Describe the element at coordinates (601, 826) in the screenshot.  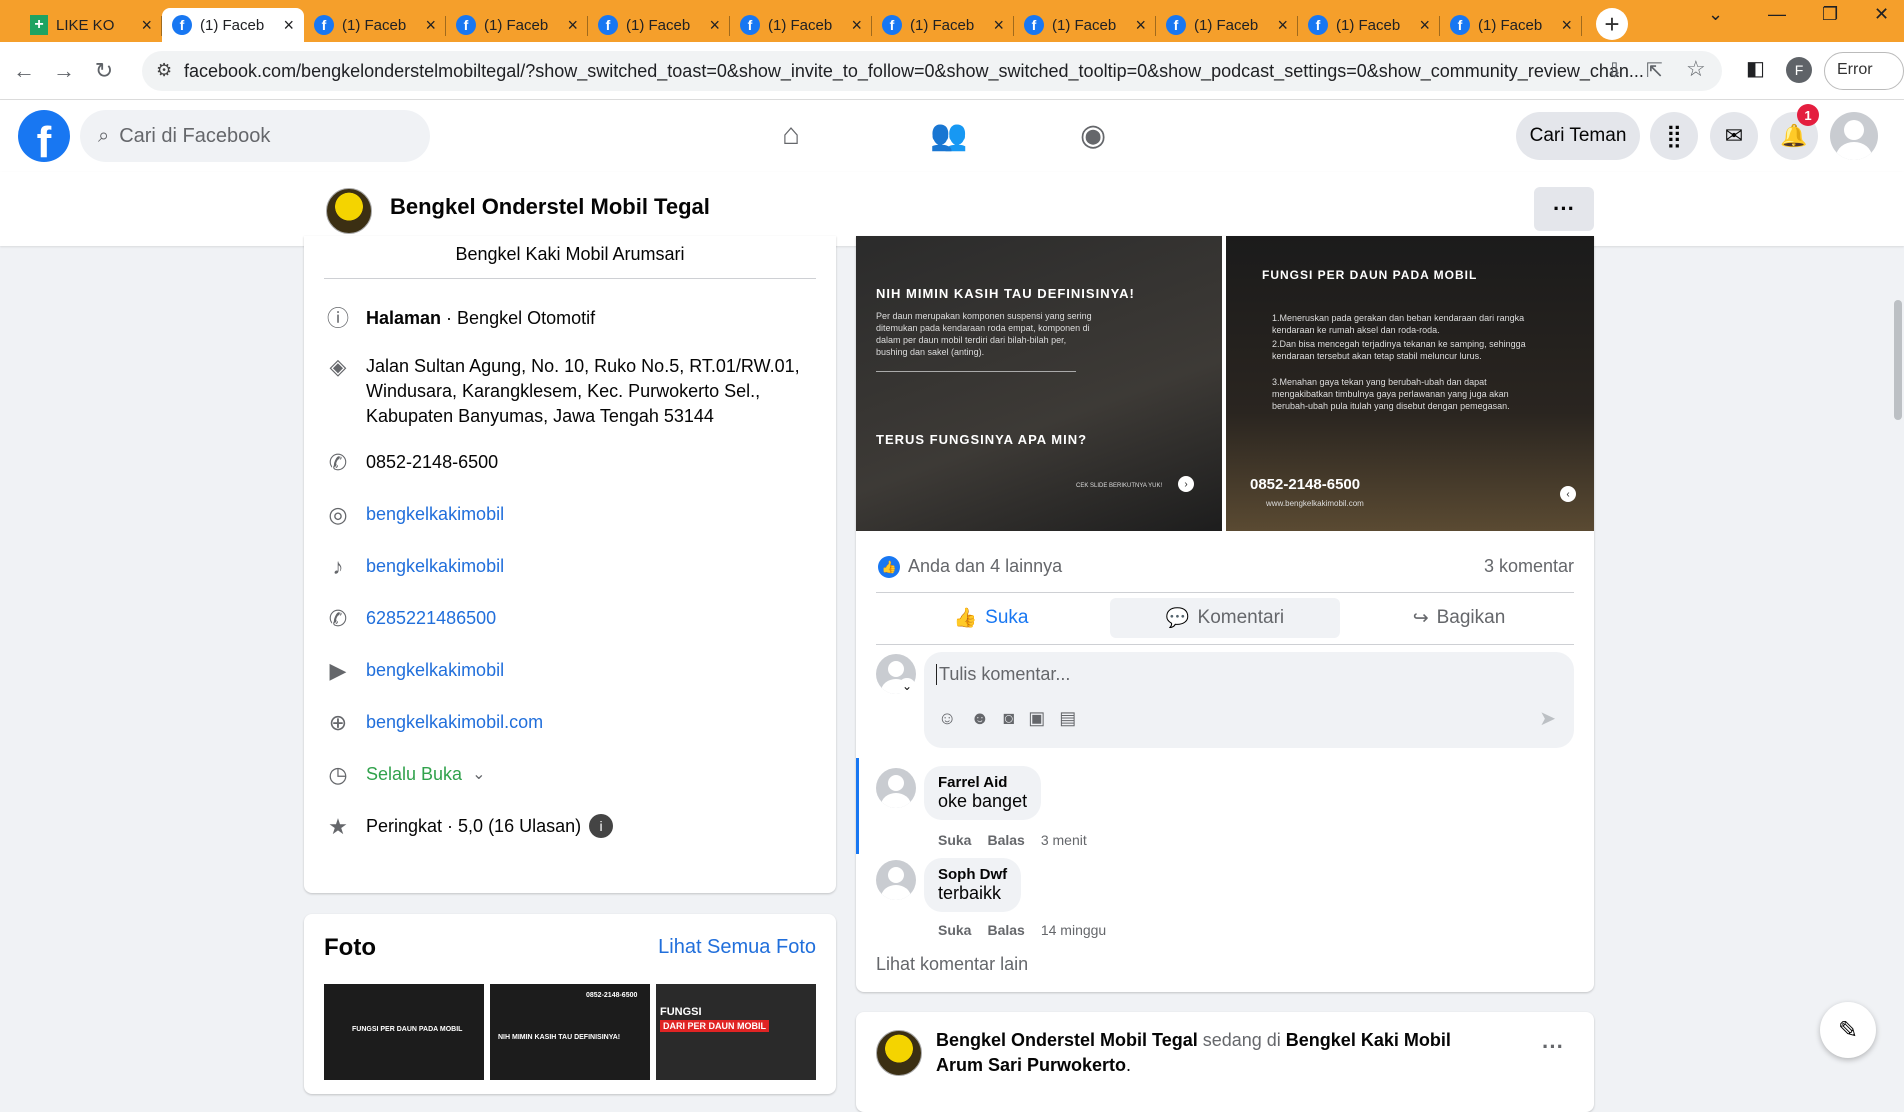
I see `rating-info-icon: i` at that location.